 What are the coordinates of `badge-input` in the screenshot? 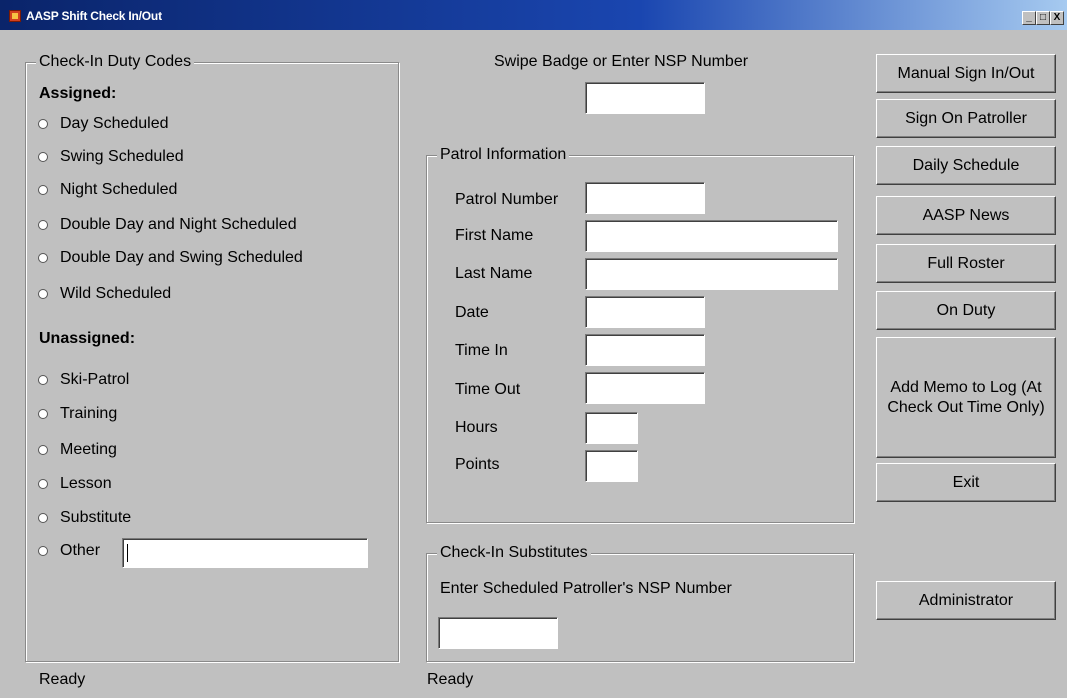 It's located at (645, 98).